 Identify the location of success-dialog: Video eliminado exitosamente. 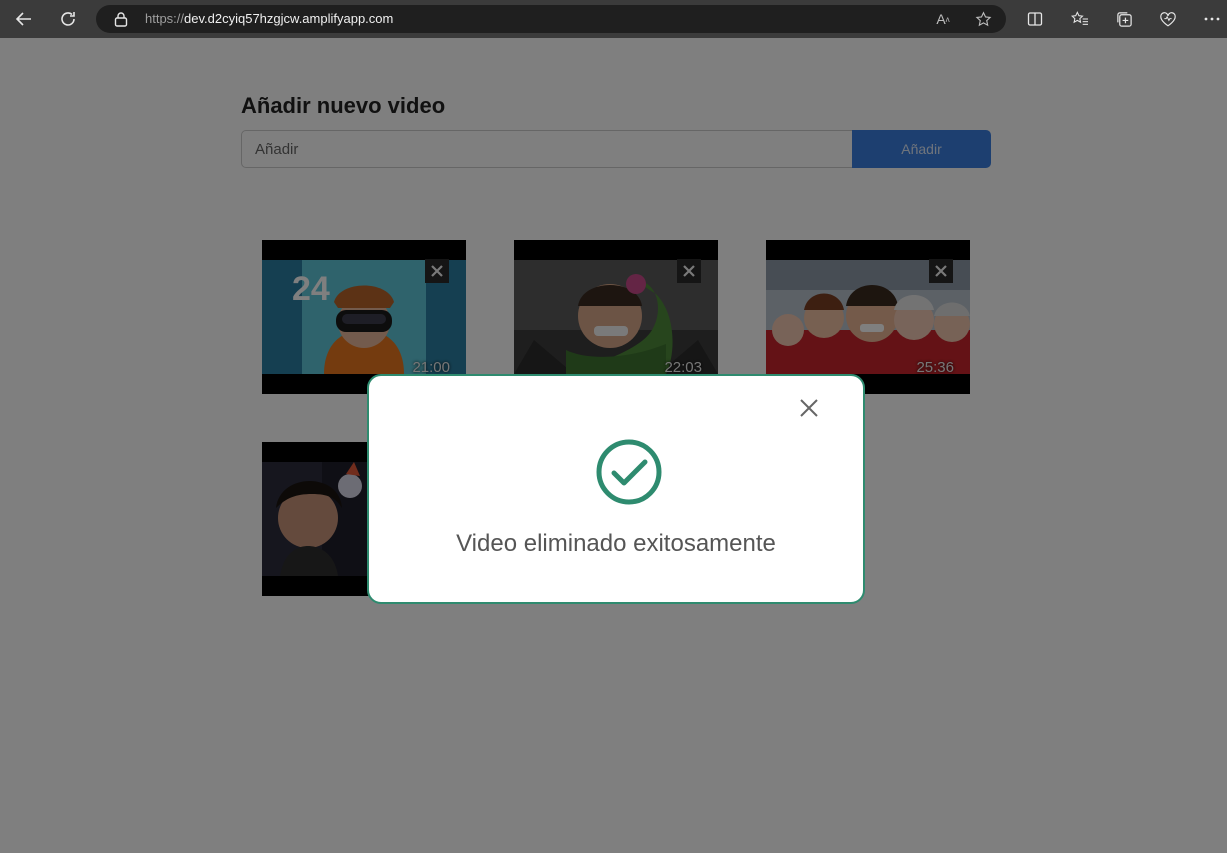
(616, 489).